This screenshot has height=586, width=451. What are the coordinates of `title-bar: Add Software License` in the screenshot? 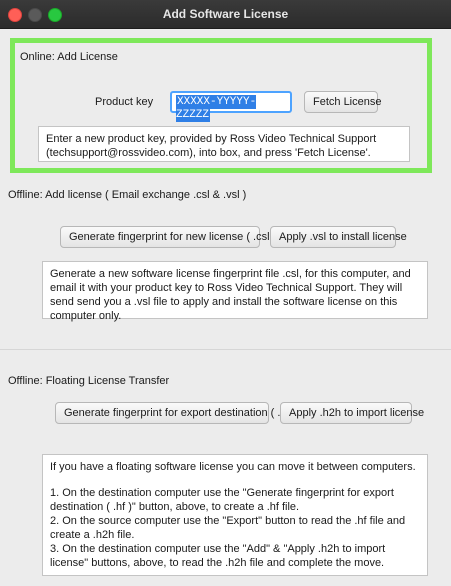 It's located at (225, 14).